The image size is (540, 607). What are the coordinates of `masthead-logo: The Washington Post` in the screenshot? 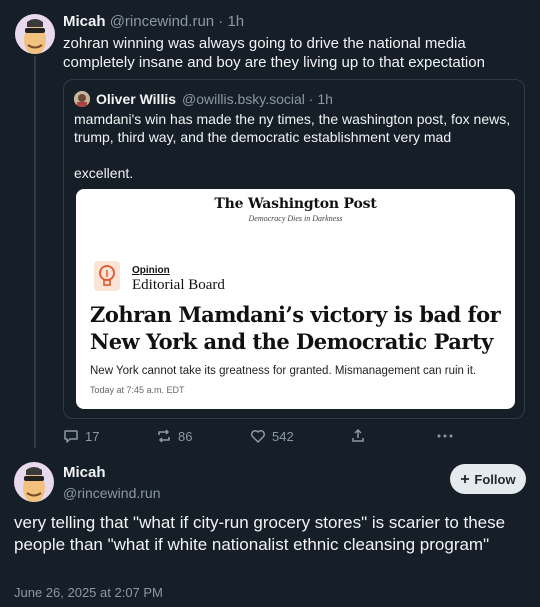 It's located at (295, 204).